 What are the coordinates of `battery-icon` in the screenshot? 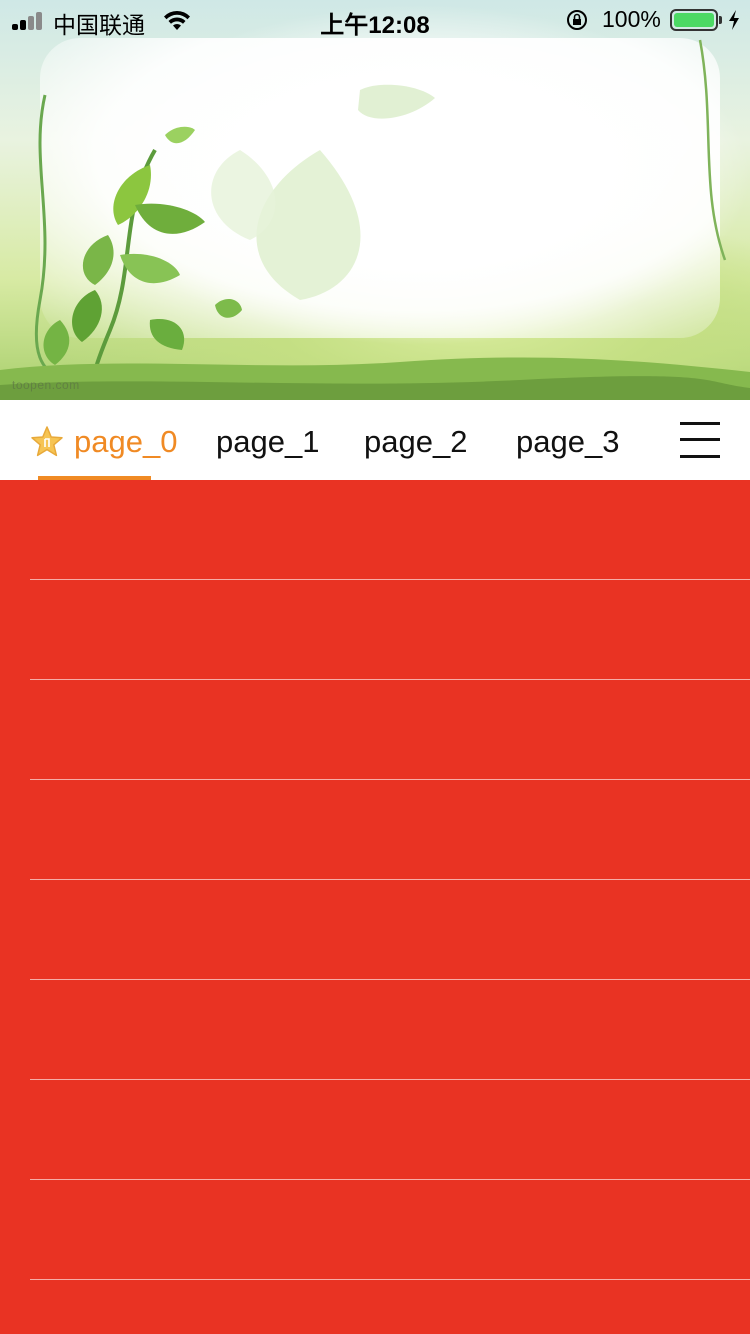 It's located at (694, 20).